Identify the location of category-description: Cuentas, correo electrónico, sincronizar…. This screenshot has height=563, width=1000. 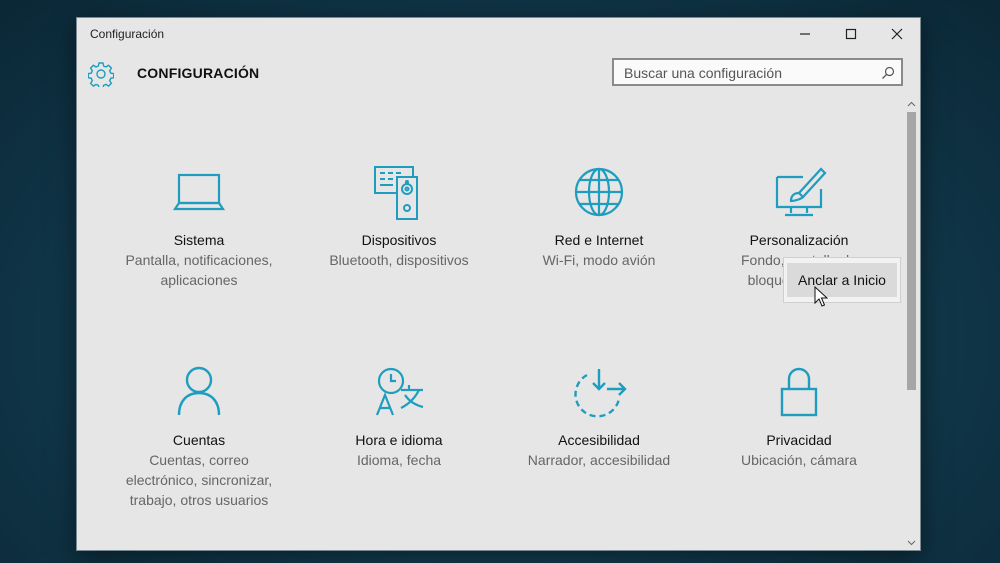
(199, 480).